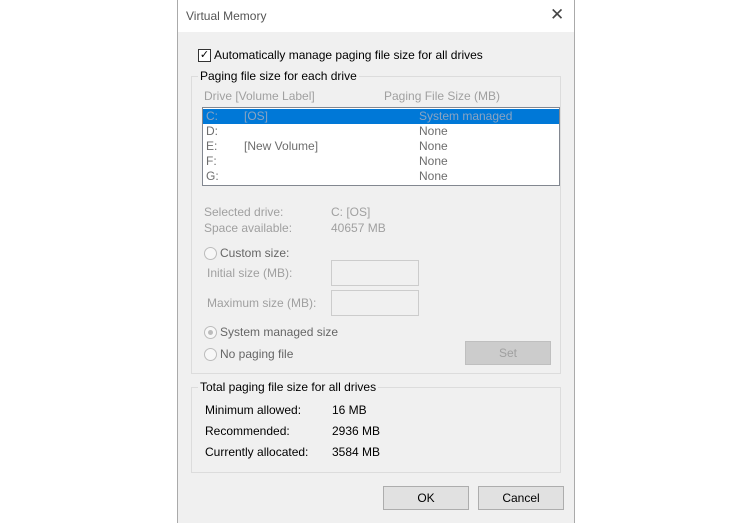 This screenshot has height=523, width=750. Describe the element at coordinates (375, 273) in the screenshot. I see `initial-size-input` at that location.